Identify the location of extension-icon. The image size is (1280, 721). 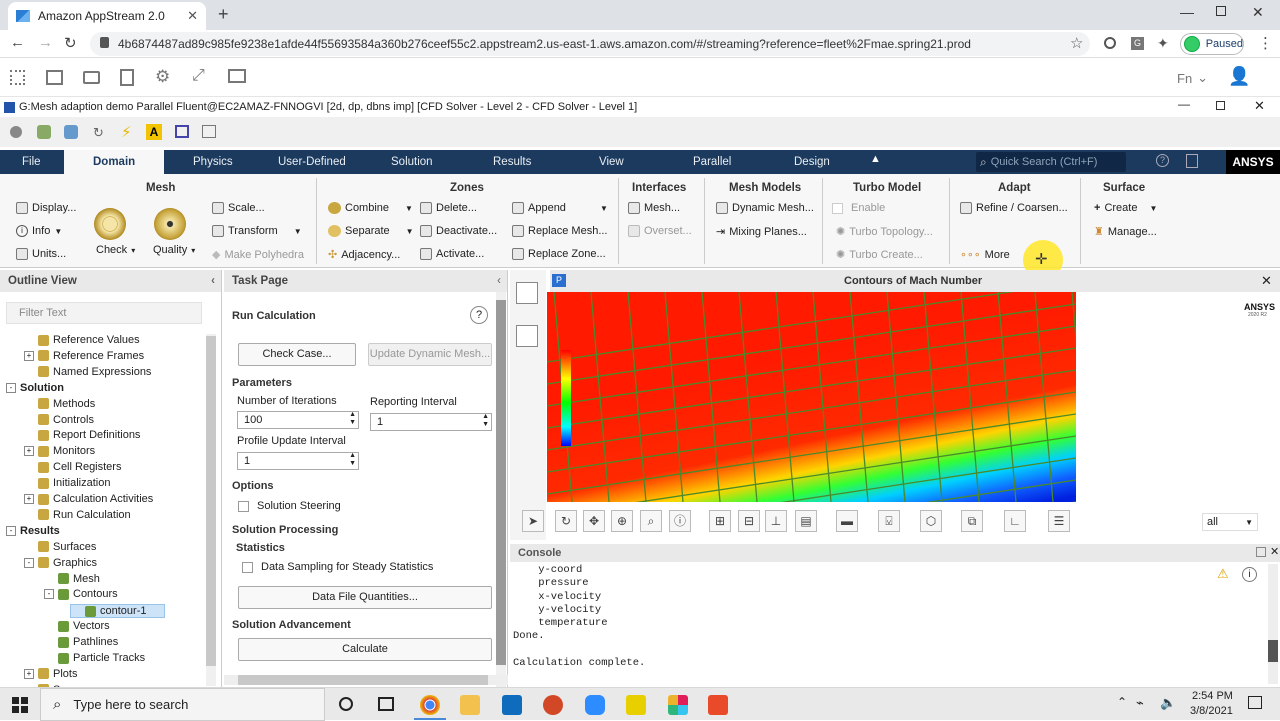
(1110, 43).